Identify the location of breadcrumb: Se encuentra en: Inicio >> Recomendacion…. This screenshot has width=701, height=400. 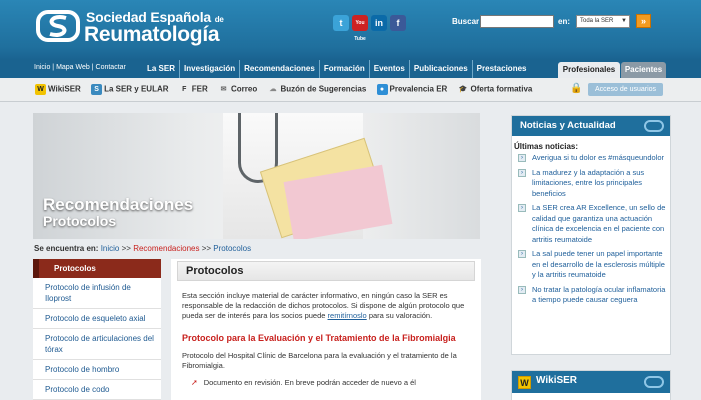
(142, 248).